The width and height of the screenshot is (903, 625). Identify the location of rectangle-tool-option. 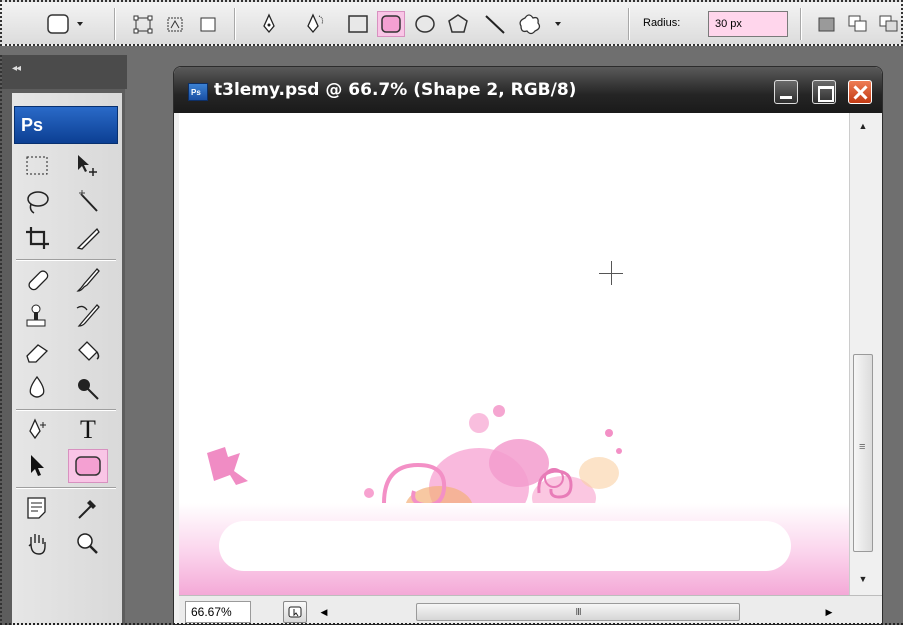
(358, 24).